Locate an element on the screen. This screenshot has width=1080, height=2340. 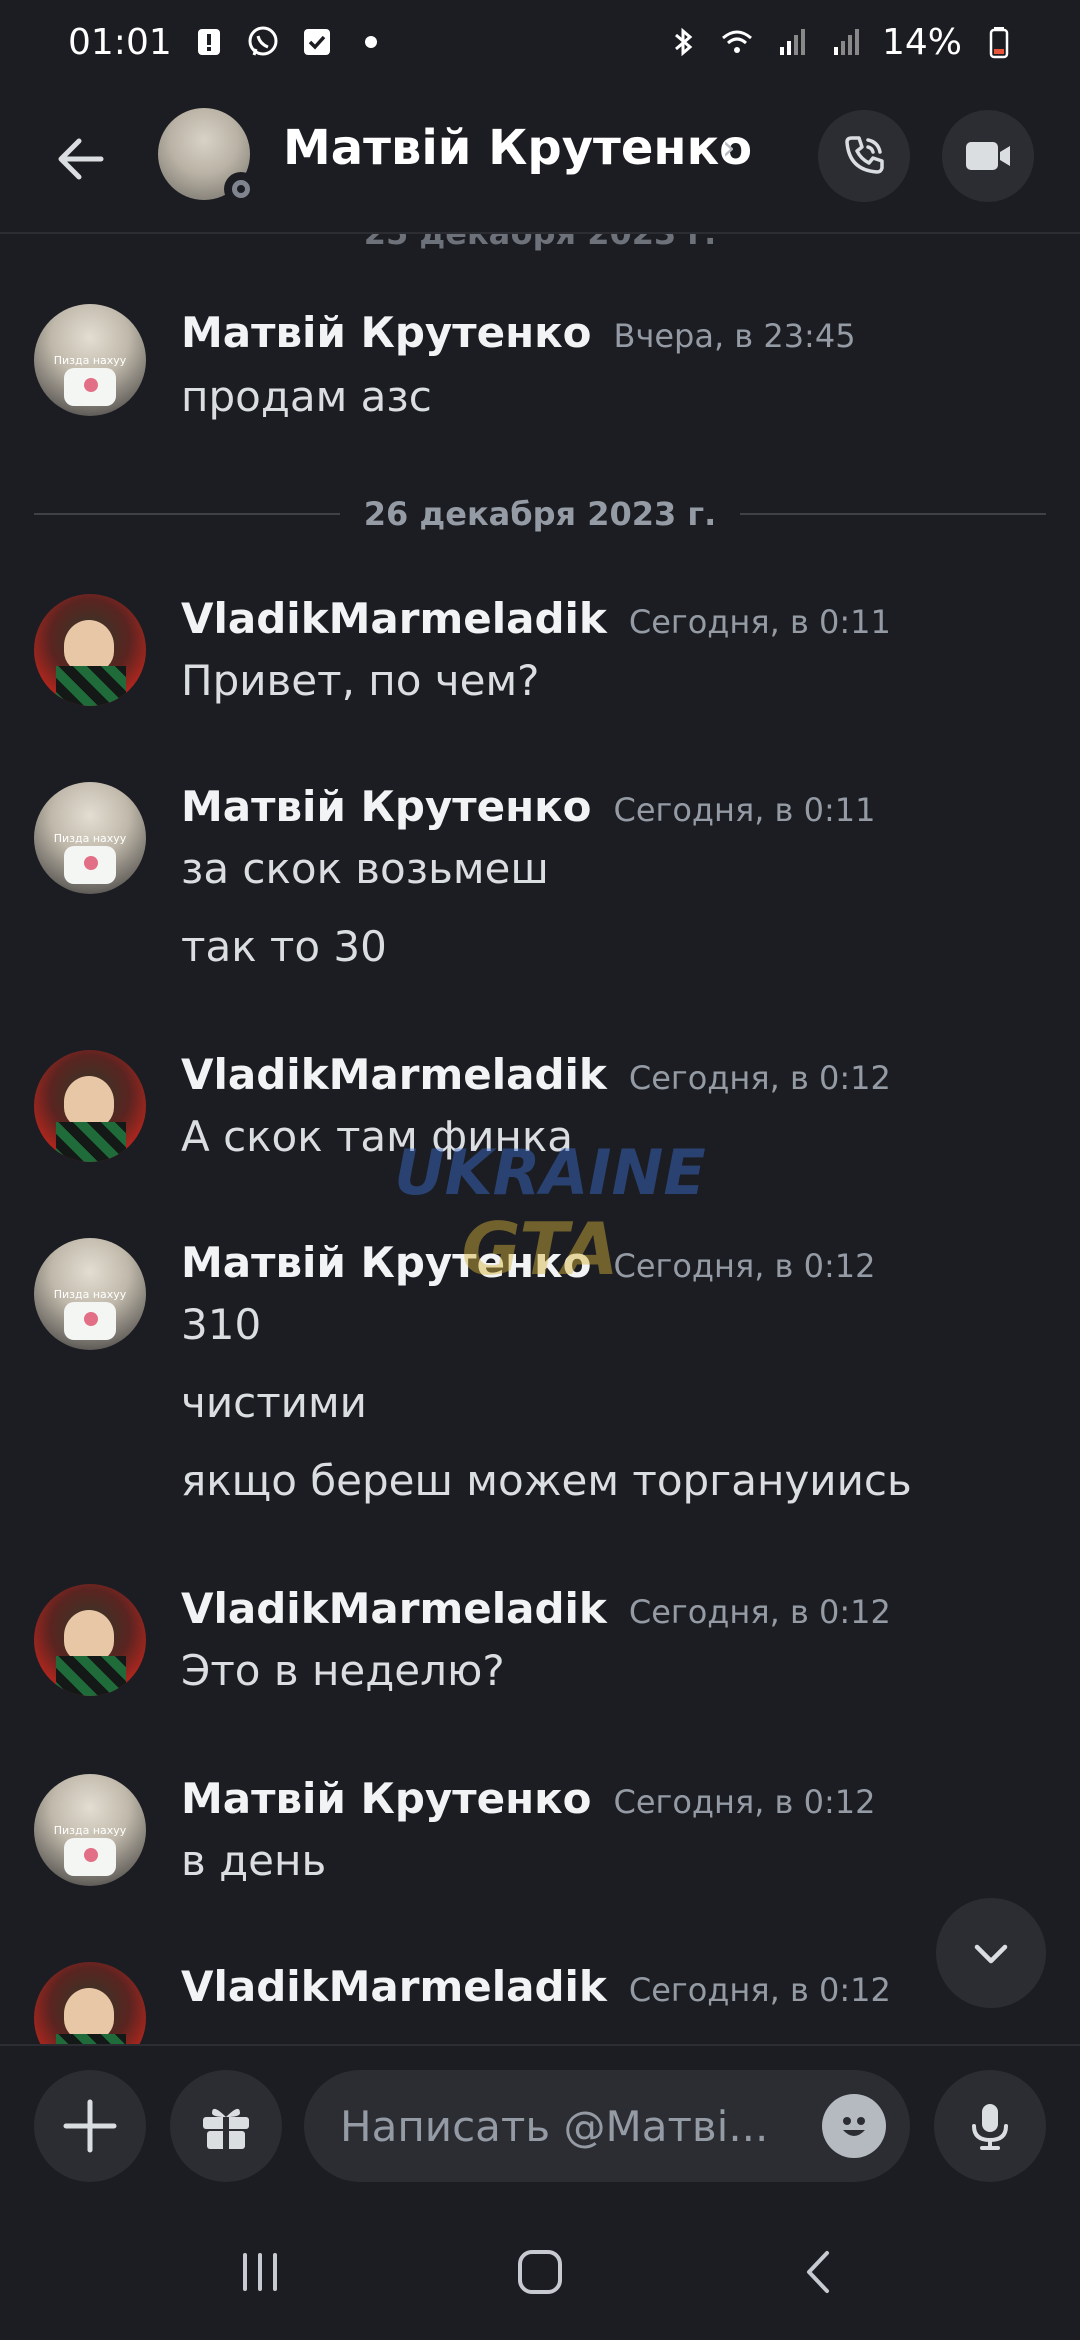
date-separator: 26 декабря 2023 г. is located at coordinates (540, 514).